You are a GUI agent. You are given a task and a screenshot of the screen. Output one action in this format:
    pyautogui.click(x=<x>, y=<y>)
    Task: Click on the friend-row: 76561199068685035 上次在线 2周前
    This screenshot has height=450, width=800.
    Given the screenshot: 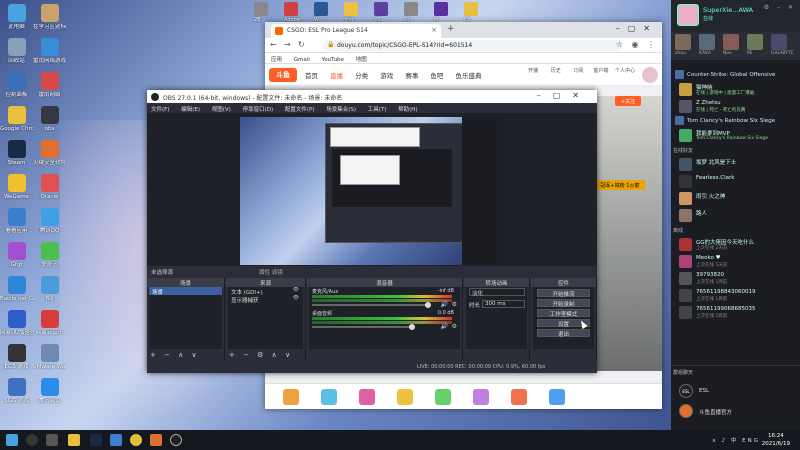 What is the action you would take?
    pyautogui.click(x=735, y=313)
    